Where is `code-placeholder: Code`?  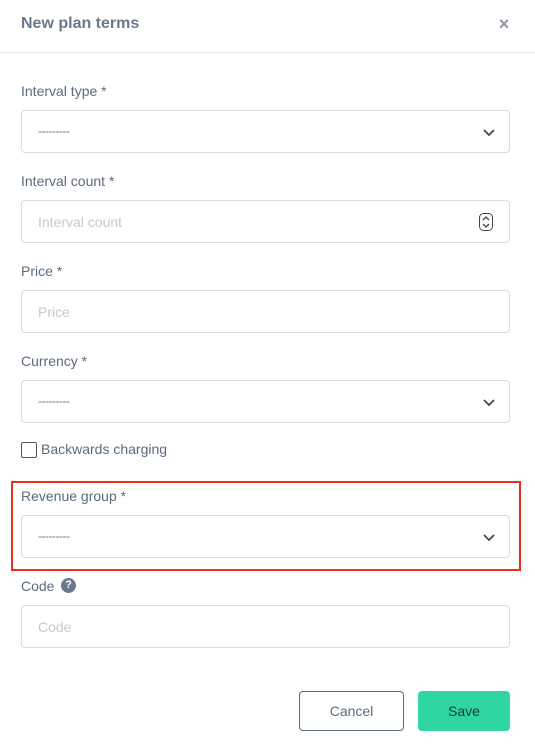 code-placeholder: Code is located at coordinates (55, 627).